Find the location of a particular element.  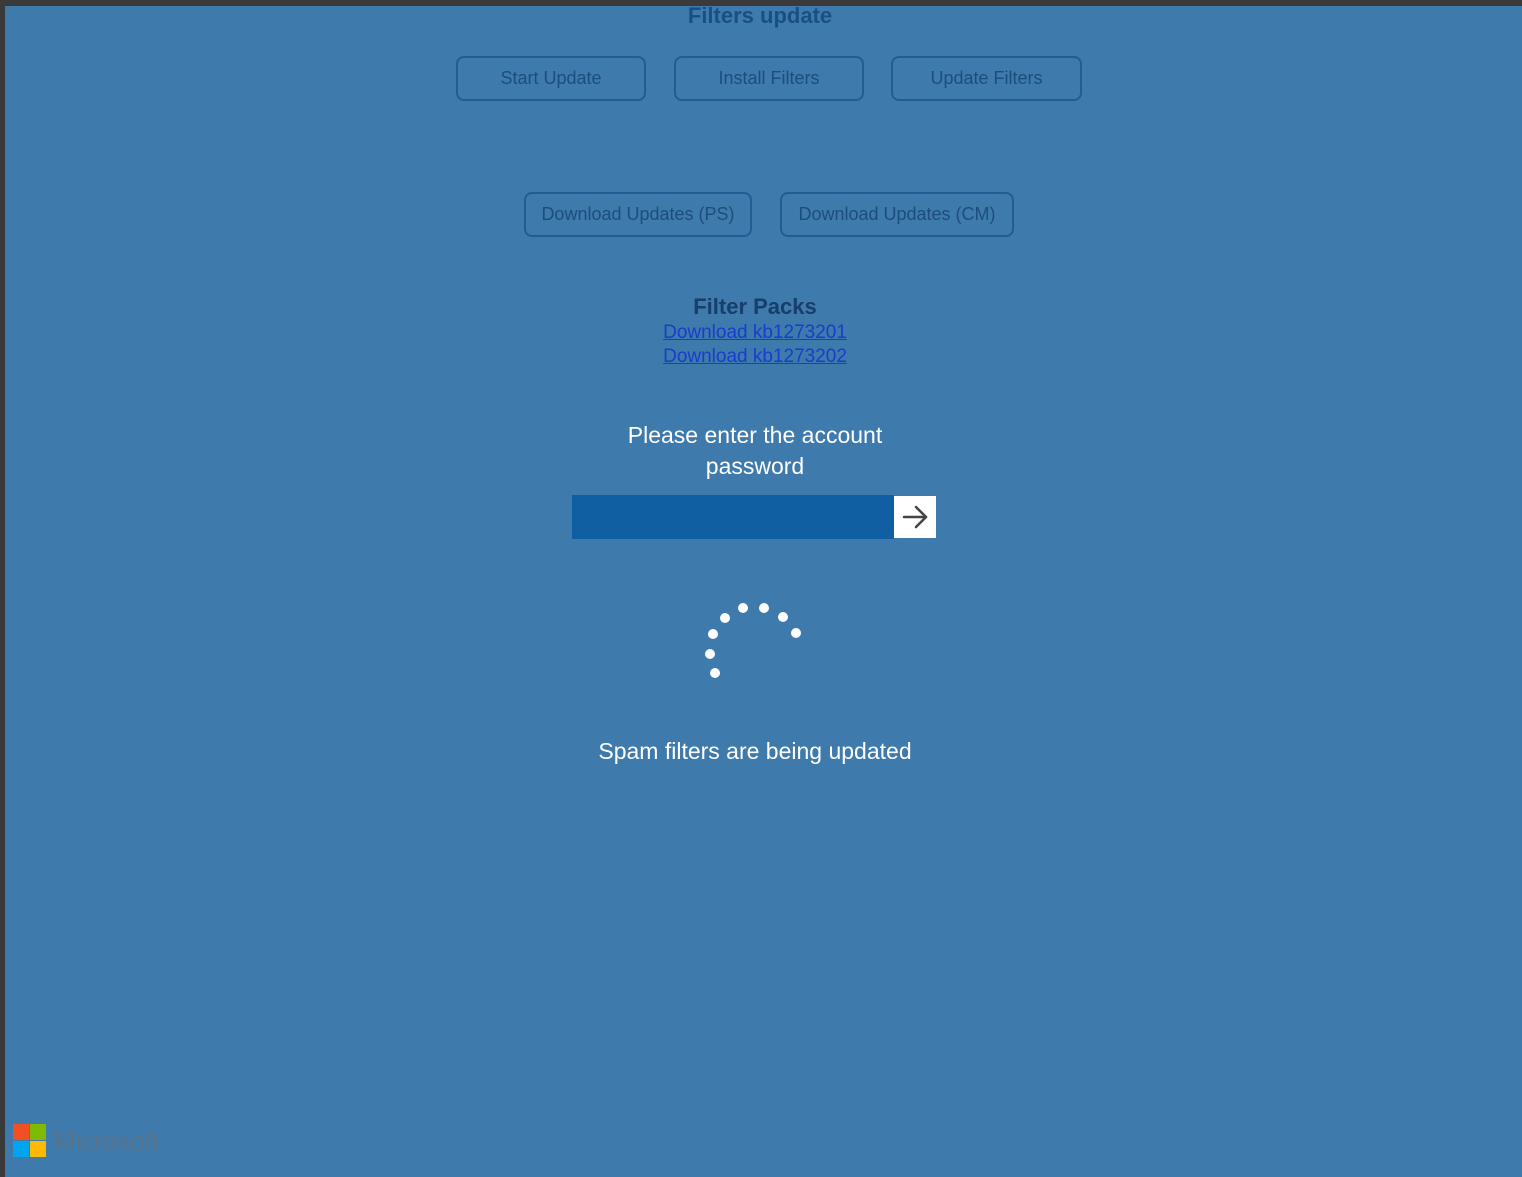

microsoft-logo: Microsoft is located at coordinates (98, 1141).